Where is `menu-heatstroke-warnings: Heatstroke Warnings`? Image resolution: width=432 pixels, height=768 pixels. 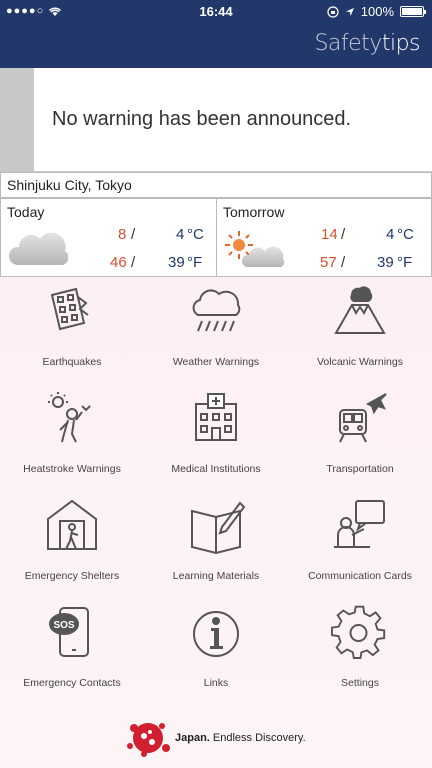
menu-heatstroke-warnings: Heatstroke Warnings is located at coordinates (72, 437).